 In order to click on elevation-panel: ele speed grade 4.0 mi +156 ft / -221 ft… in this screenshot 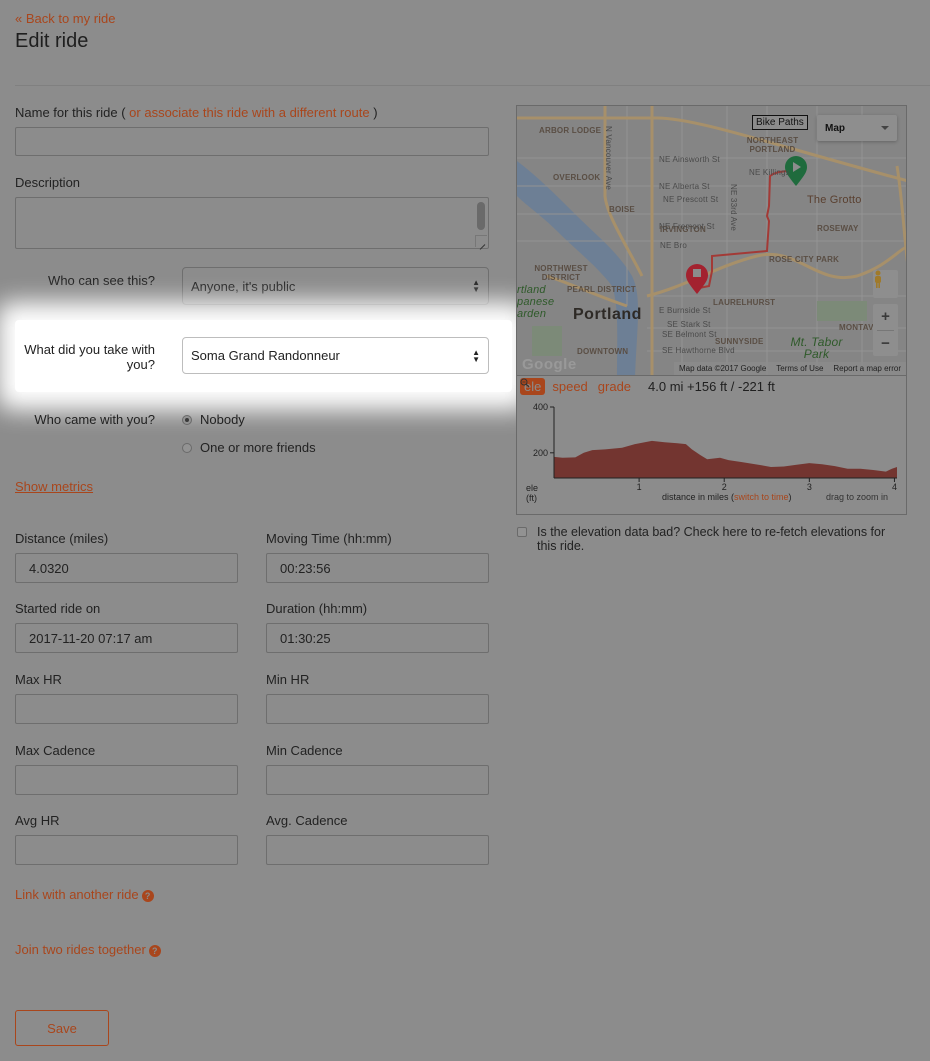, I will do `click(711, 445)`.